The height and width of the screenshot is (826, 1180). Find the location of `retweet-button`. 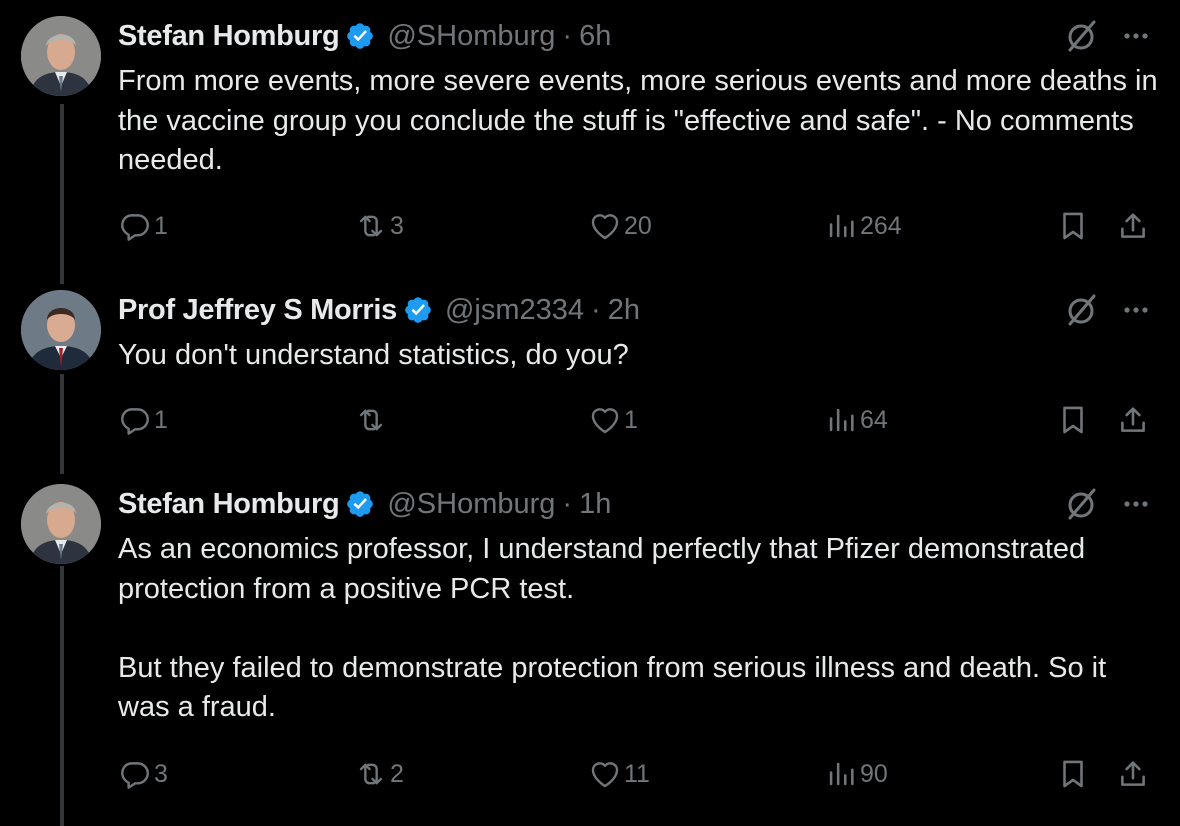

retweet-button is located at coordinates (372, 420).